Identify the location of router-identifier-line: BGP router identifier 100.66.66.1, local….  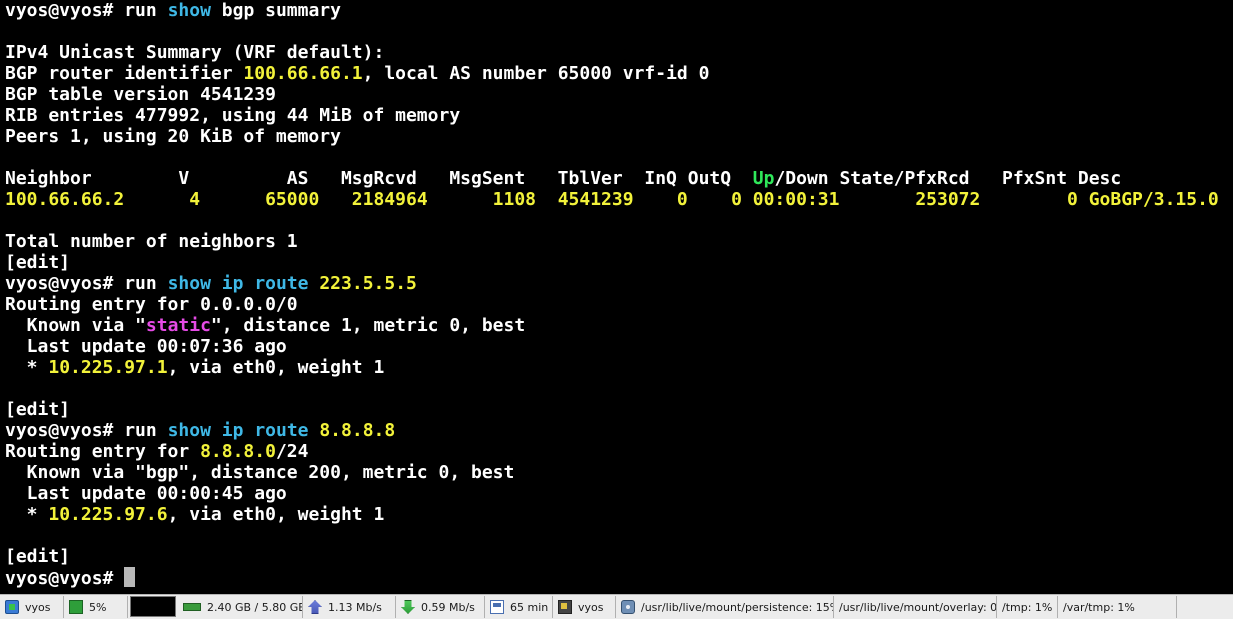
(357, 73).